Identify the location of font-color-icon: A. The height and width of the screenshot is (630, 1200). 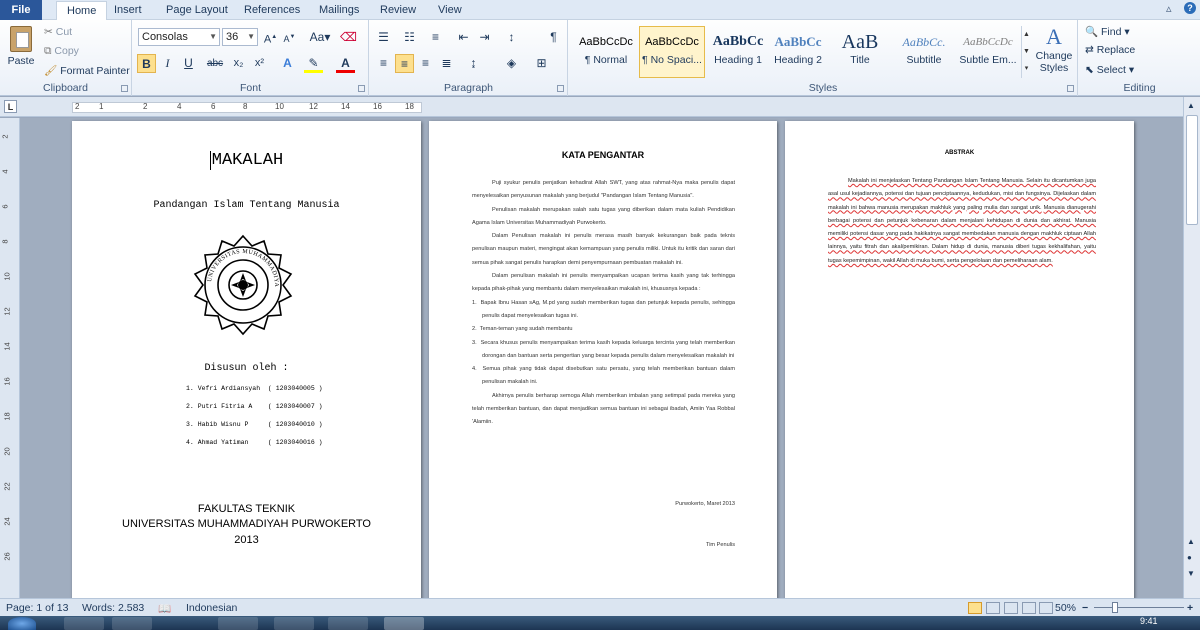
(345, 63).